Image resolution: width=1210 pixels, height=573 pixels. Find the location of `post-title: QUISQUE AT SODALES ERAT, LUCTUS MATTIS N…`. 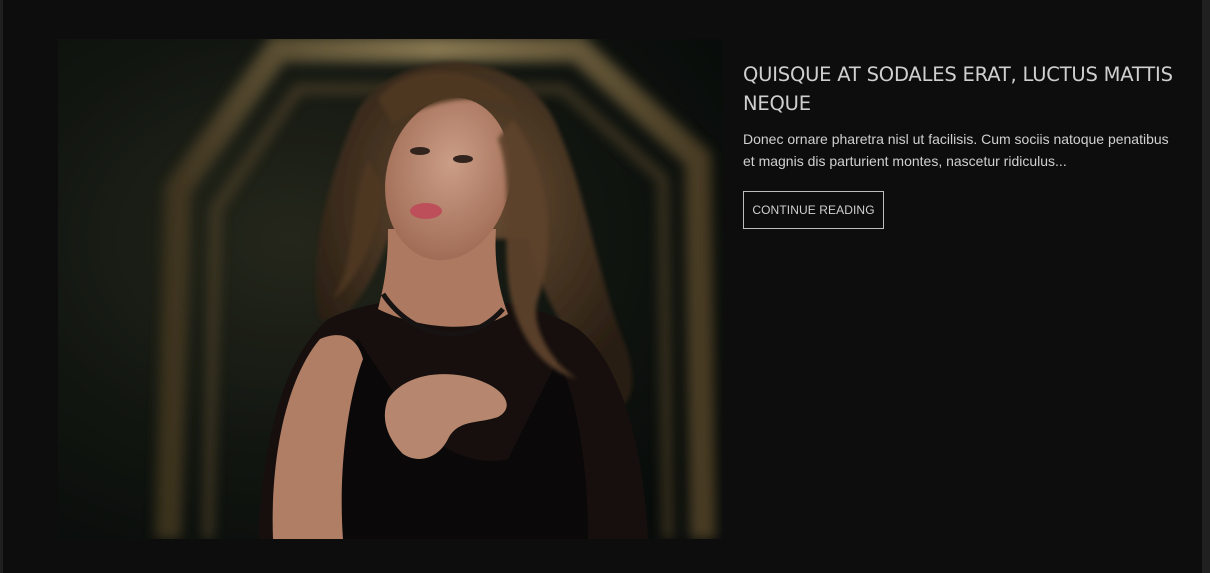

post-title: QUISQUE AT SODALES ERAT, LUCTUS MATTIS N… is located at coordinates (959, 89).